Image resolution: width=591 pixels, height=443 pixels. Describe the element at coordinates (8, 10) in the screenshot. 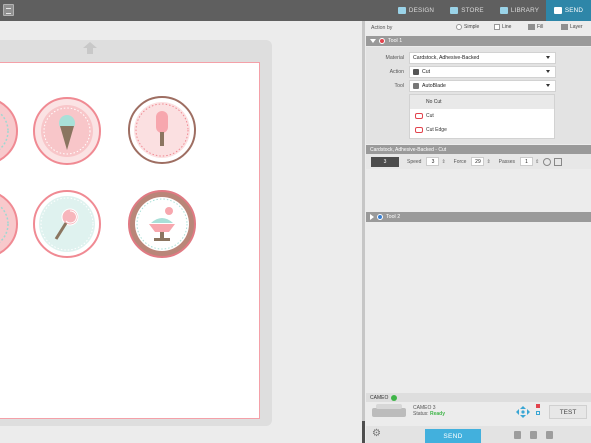

I see `app-menu-icon` at that location.